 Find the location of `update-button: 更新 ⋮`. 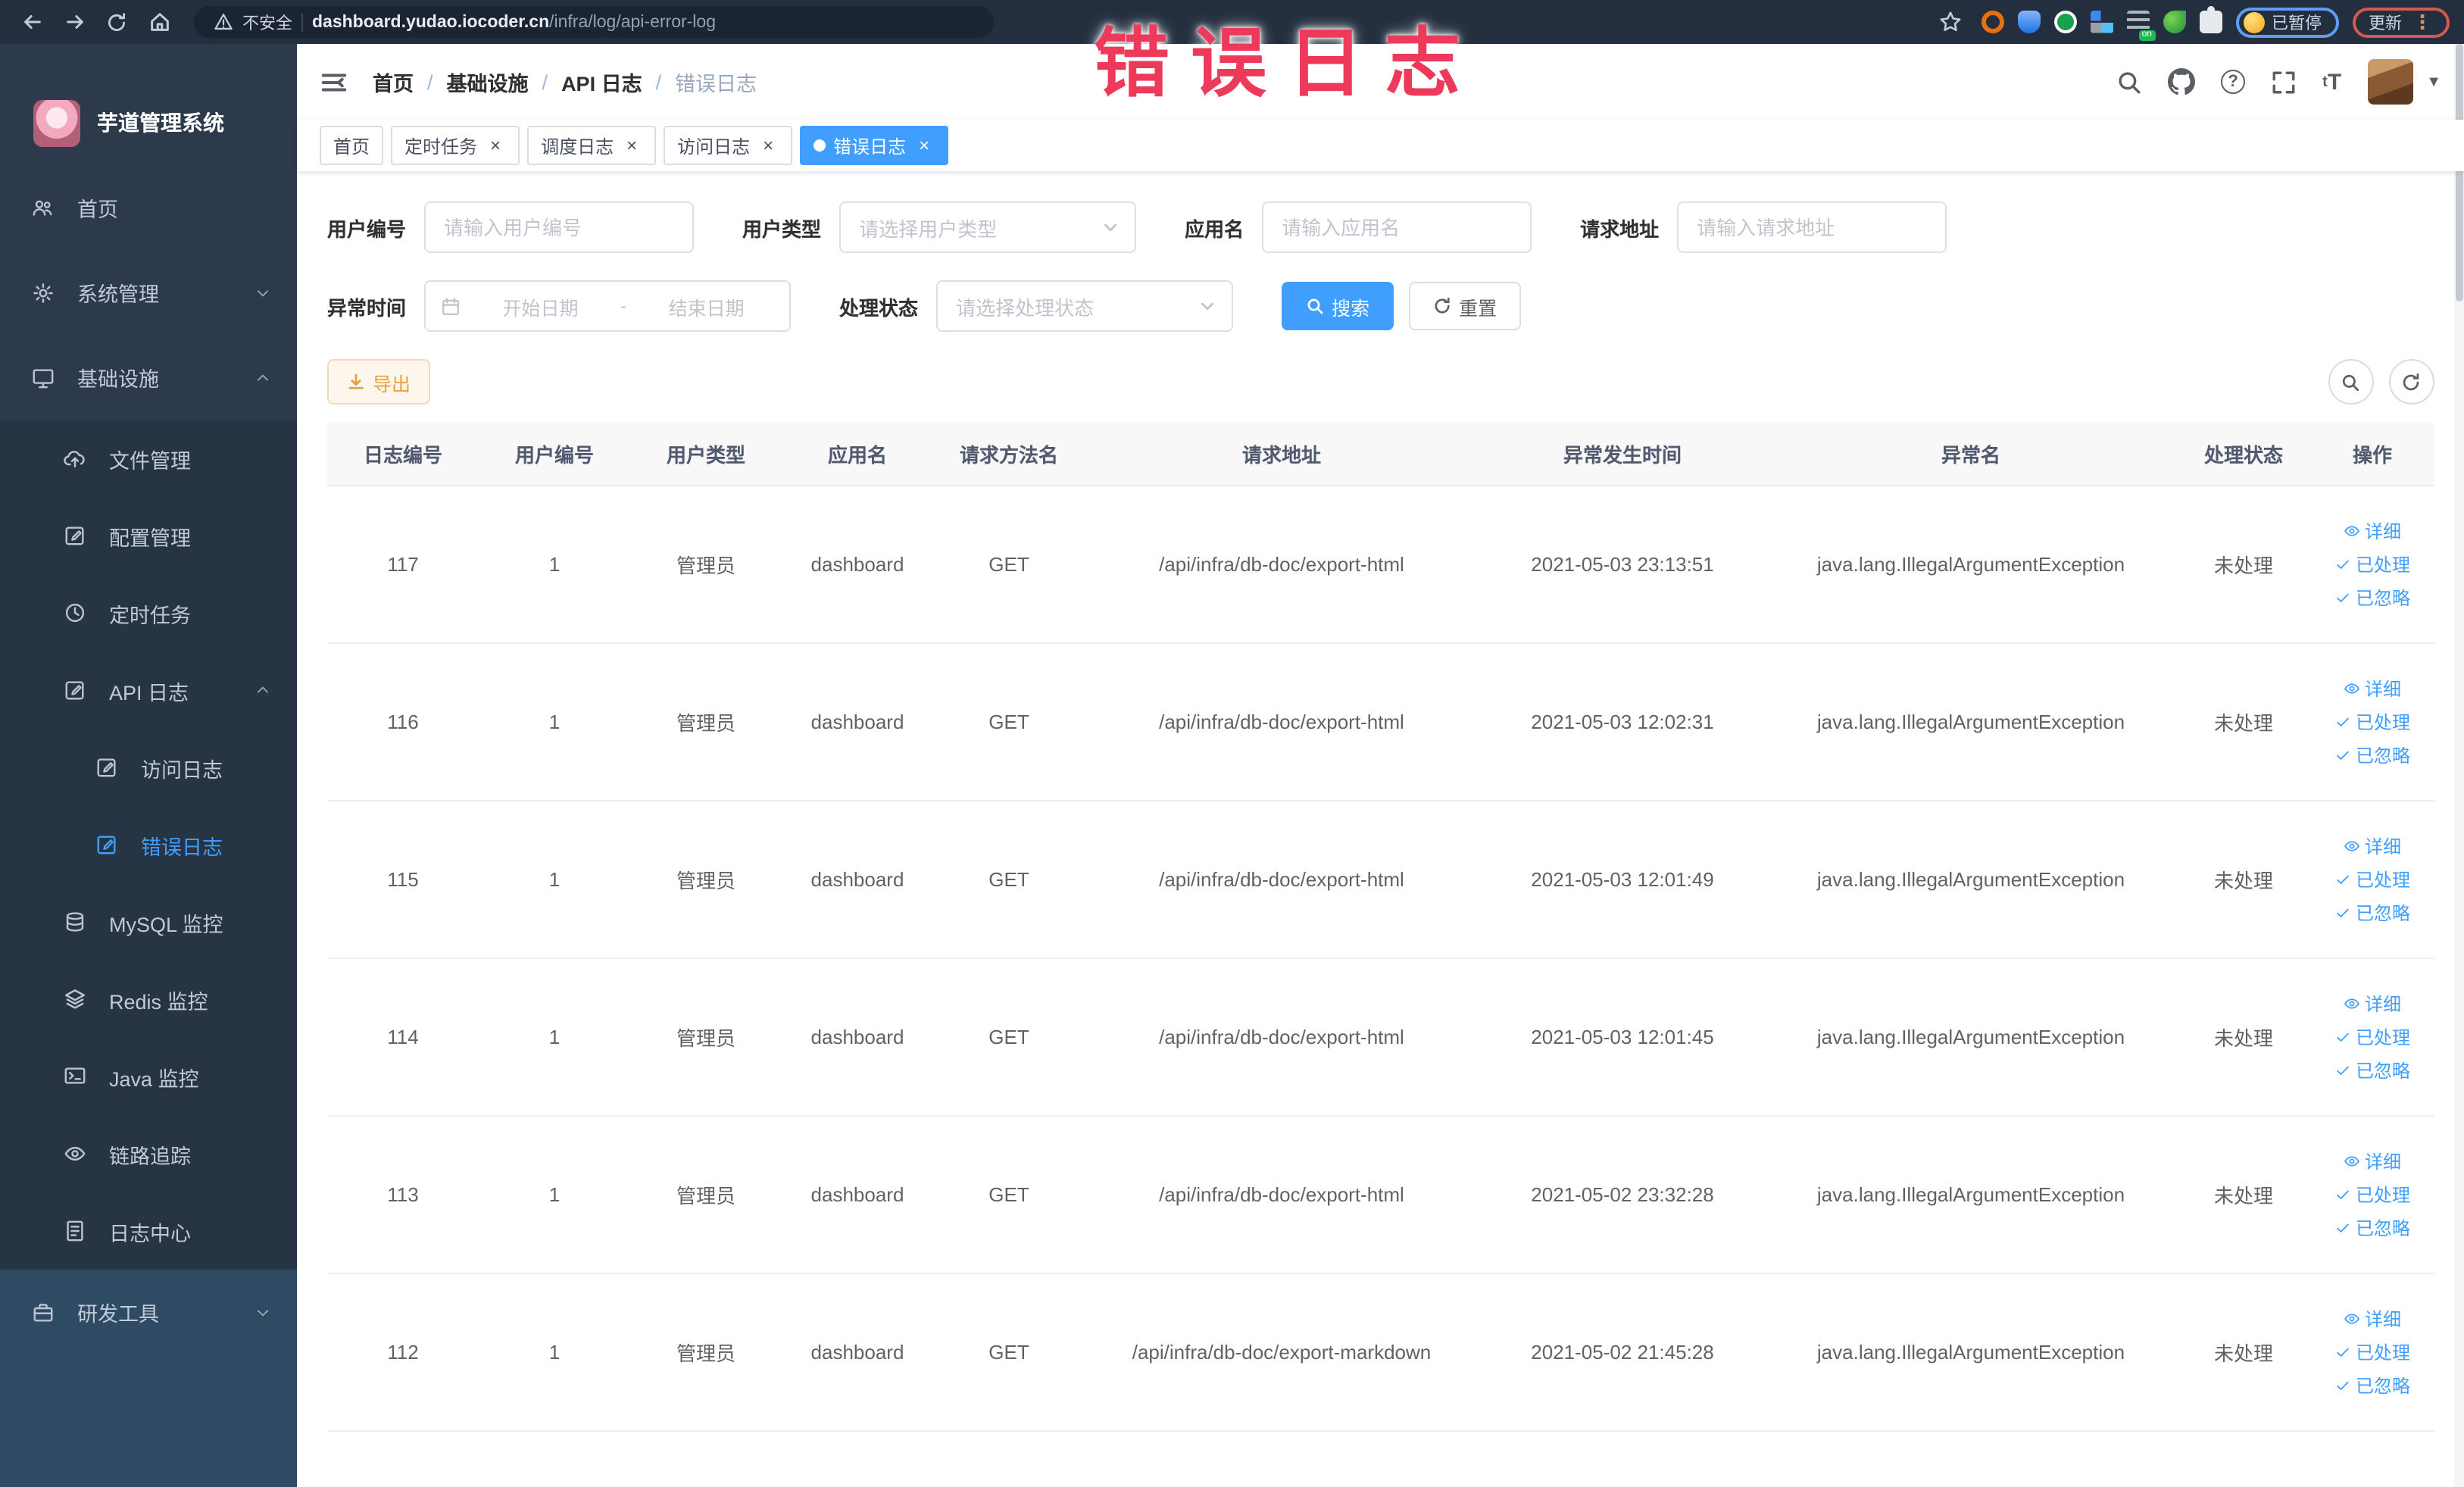

update-button: 更新 ⋮ is located at coordinates (2400, 22).